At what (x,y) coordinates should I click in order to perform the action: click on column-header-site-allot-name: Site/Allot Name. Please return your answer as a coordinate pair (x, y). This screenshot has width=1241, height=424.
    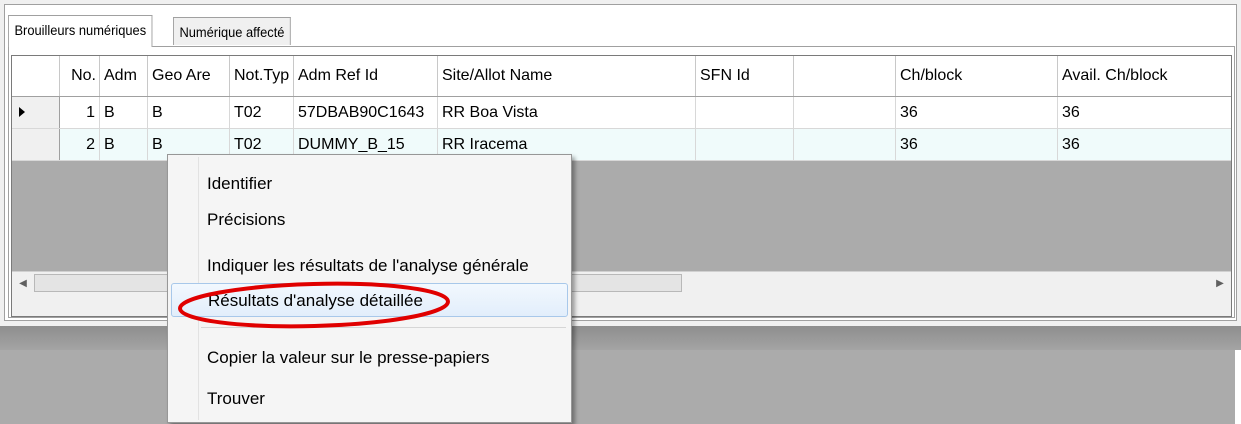
    Looking at the image, I should click on (567, 76).